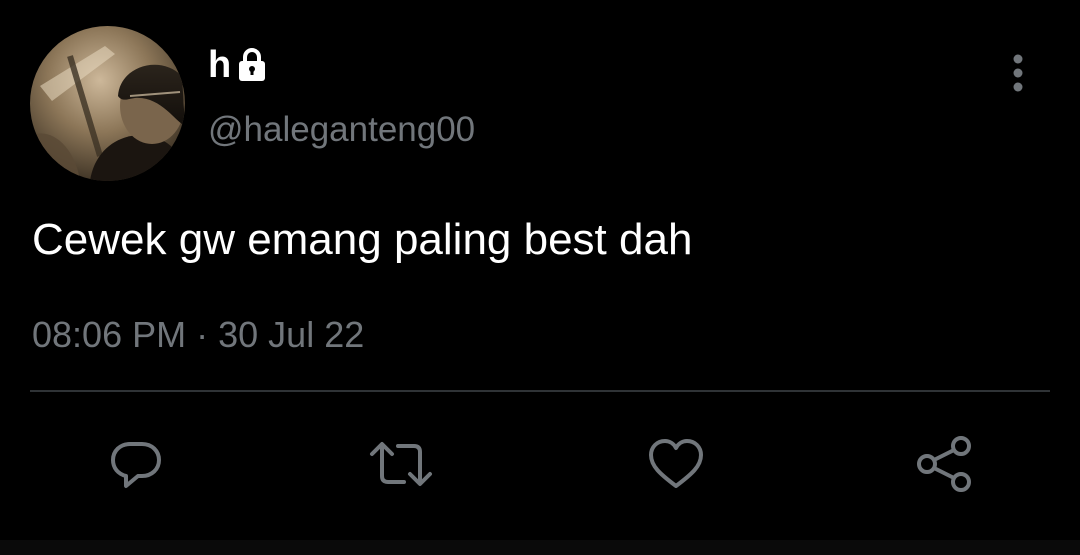 Image resolution: width=1080 pixels, height=555 pixels. What do you see at coordinates (341, 129) in the screenshot?
I see `user-handle: @haleganteng00` at bounding box center [341, 129].